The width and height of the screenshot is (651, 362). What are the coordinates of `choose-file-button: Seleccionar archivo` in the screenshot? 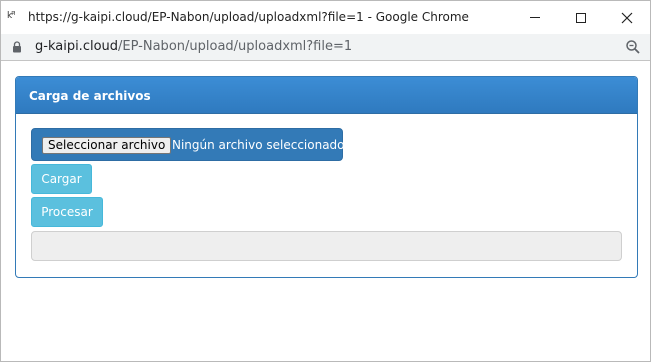 It's located at (107, 145).